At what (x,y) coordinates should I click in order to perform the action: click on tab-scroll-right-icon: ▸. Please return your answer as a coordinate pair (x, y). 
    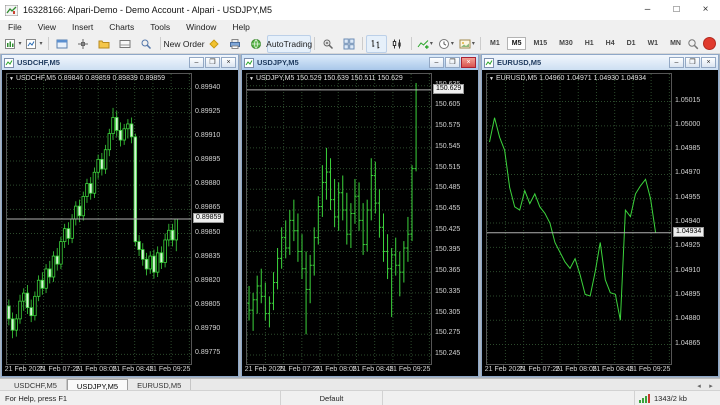
    Looking at the image, I should click on (711, 386).